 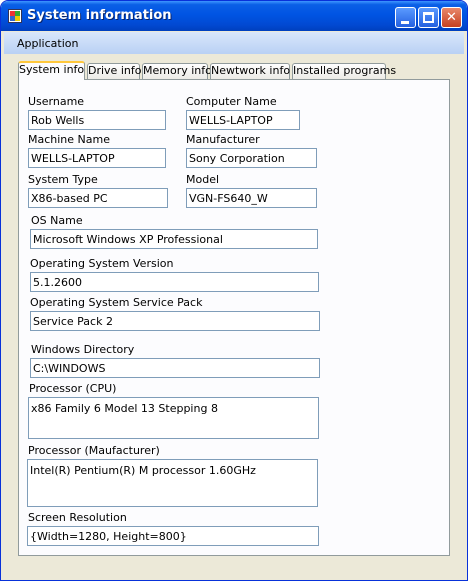 I want to click on manufacturer-field: Sony Corporation, so click(x=251, y=158).